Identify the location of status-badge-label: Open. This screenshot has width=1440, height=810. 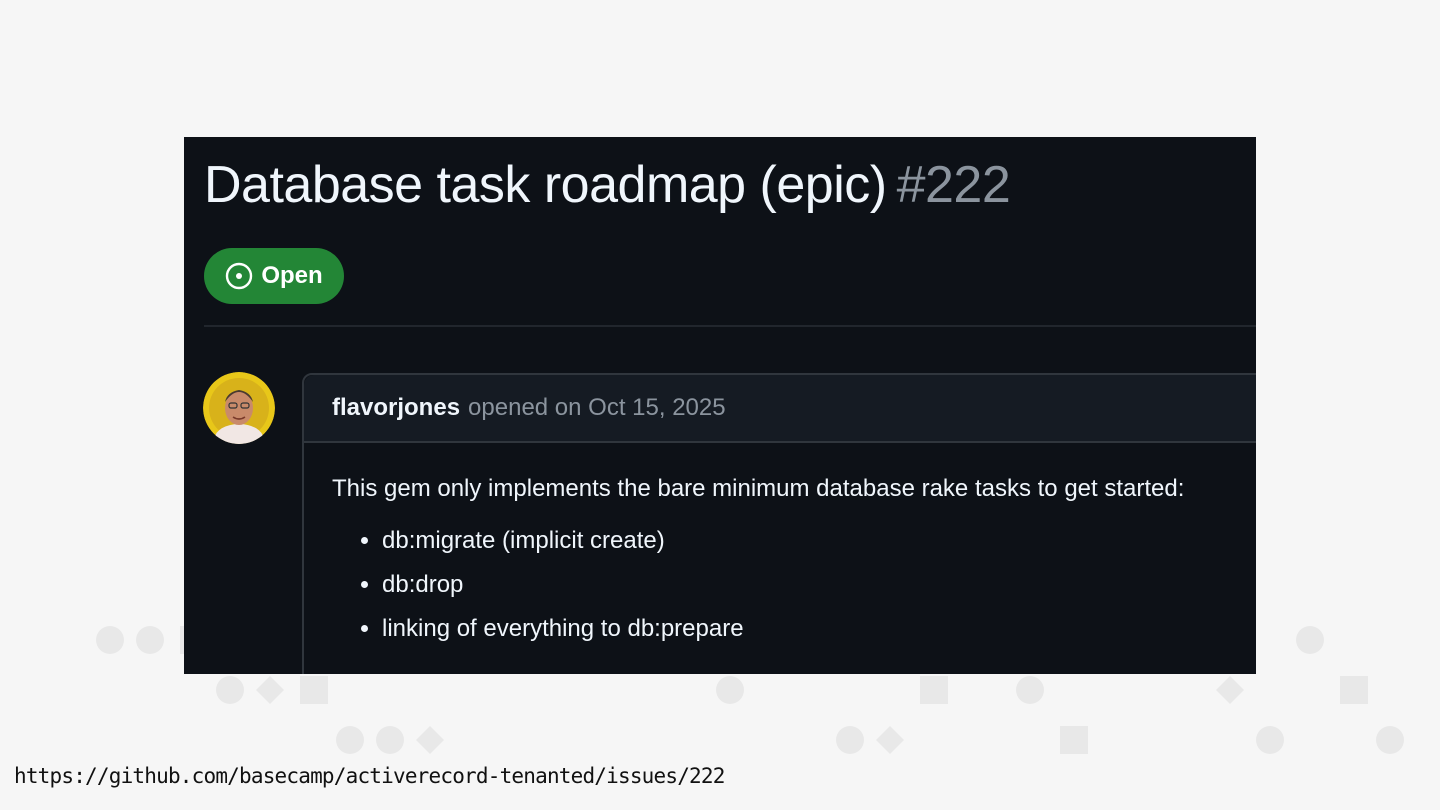
(292, 275).